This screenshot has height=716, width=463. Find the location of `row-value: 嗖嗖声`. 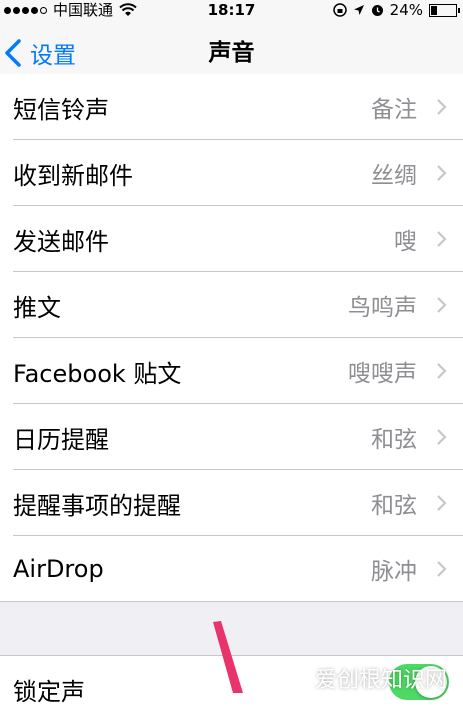

row-value: 嗖嗖声 is located at coordinates (382, 374).